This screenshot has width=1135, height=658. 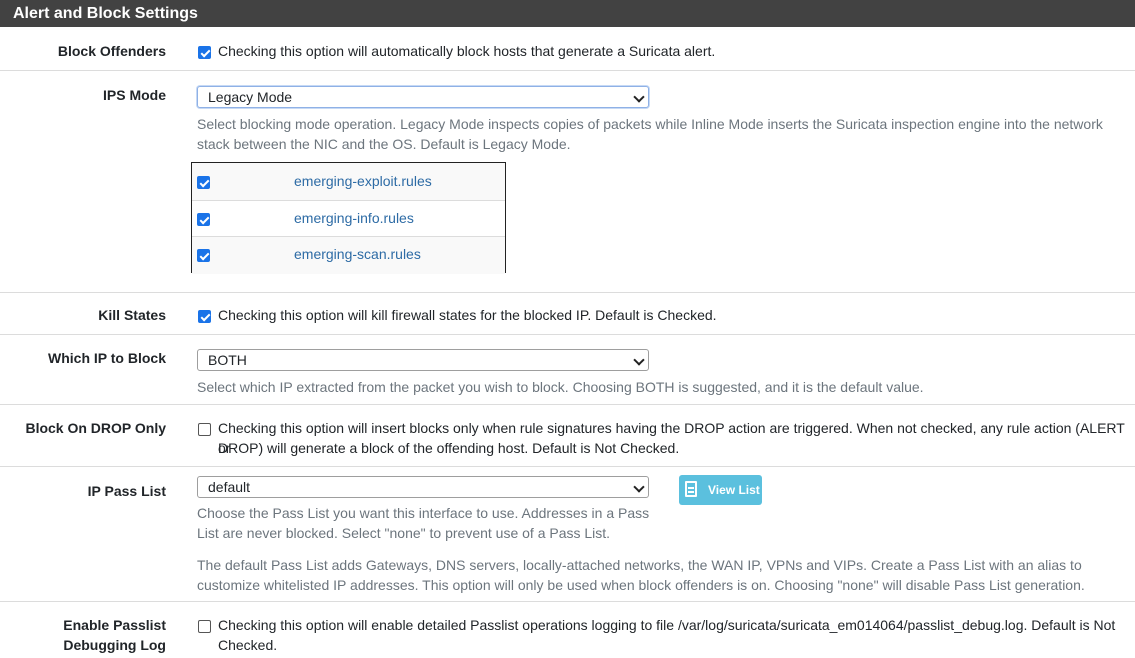 What do you see at coordinates (204, 626) in the screenshot?
I see `passlist-debug-checkbox` at bounding box center [204, 626].